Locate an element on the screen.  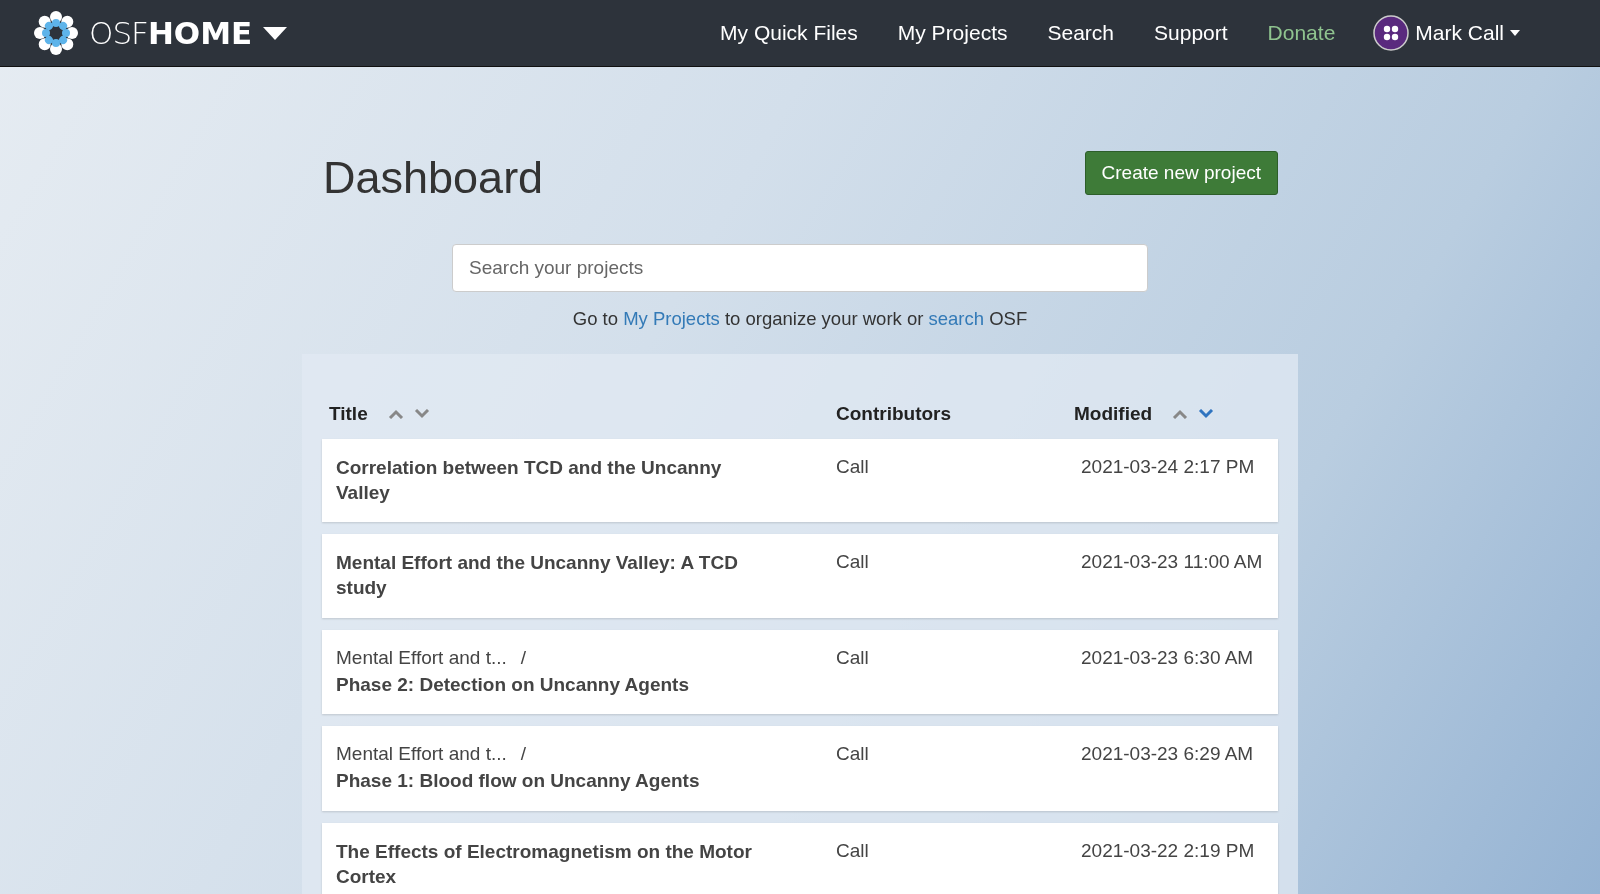
nav-link: Search is located at coordinates (1081, 33).